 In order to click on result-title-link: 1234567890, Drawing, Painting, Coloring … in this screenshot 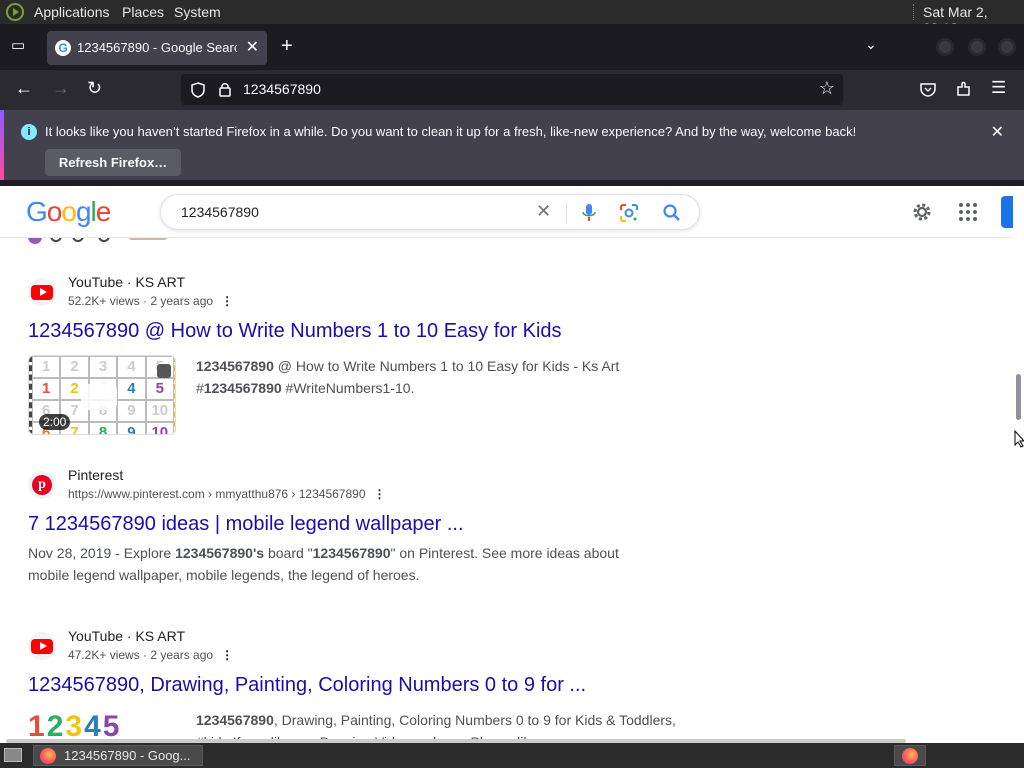, I will do `click(358, 685)`.